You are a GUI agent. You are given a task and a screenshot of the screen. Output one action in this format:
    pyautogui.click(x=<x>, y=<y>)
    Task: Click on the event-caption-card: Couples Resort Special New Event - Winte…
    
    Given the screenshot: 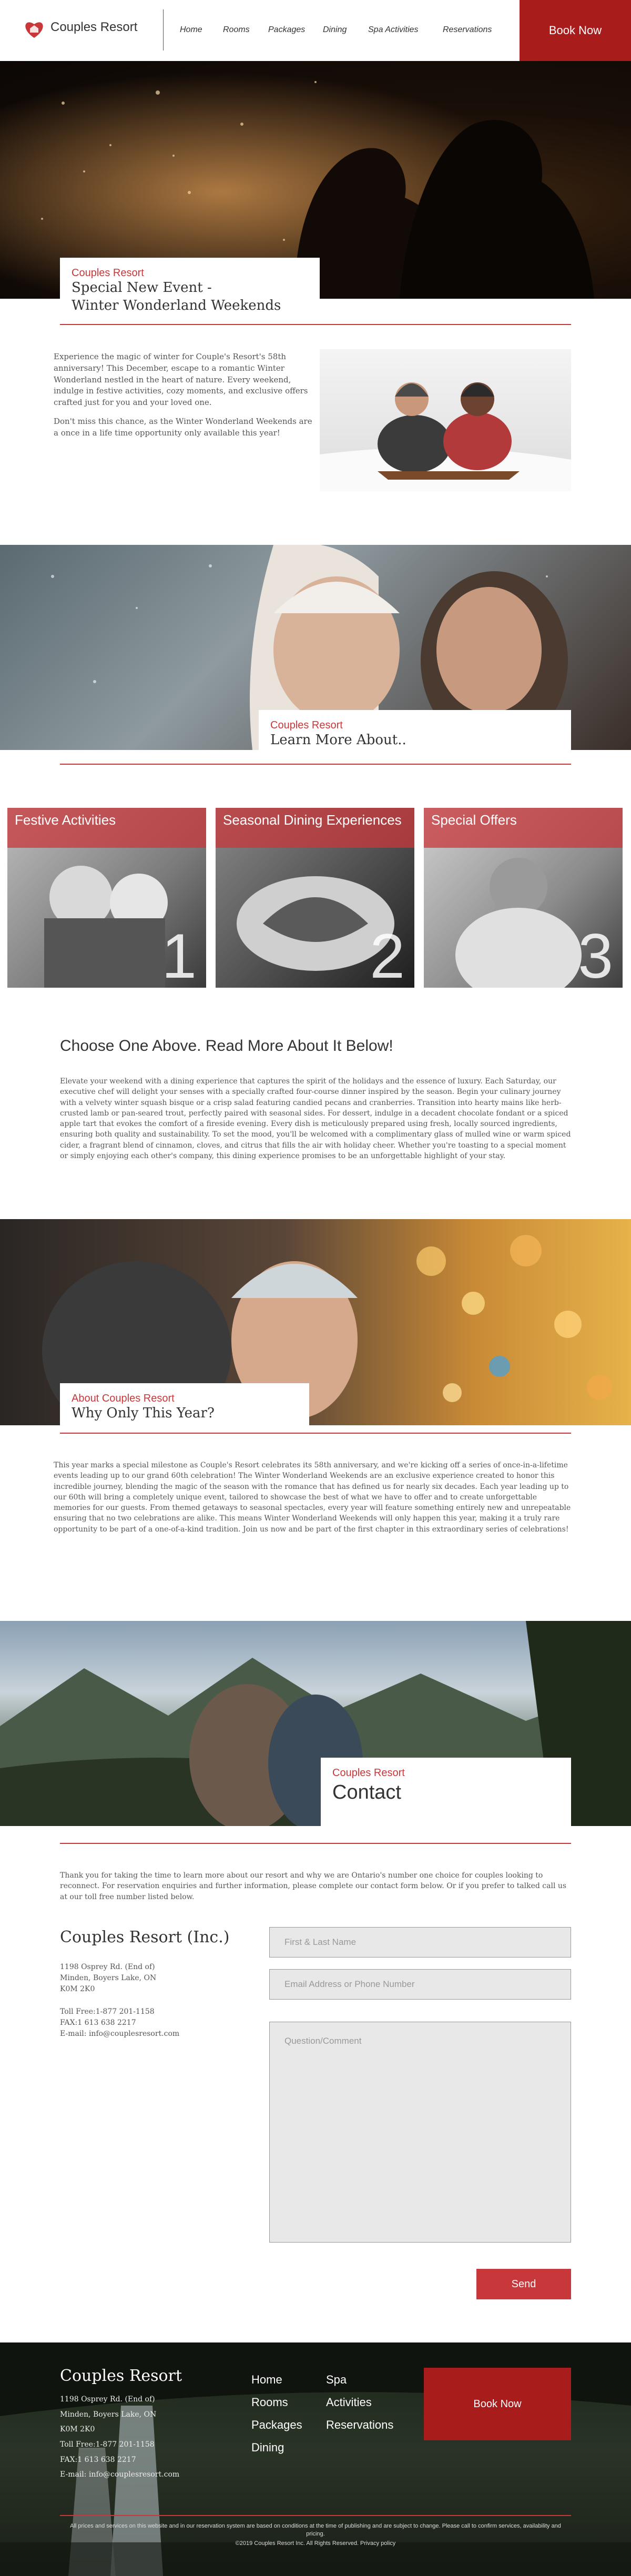 What is the action you would take?
    pyautogui.click(x=190, y=287)
    